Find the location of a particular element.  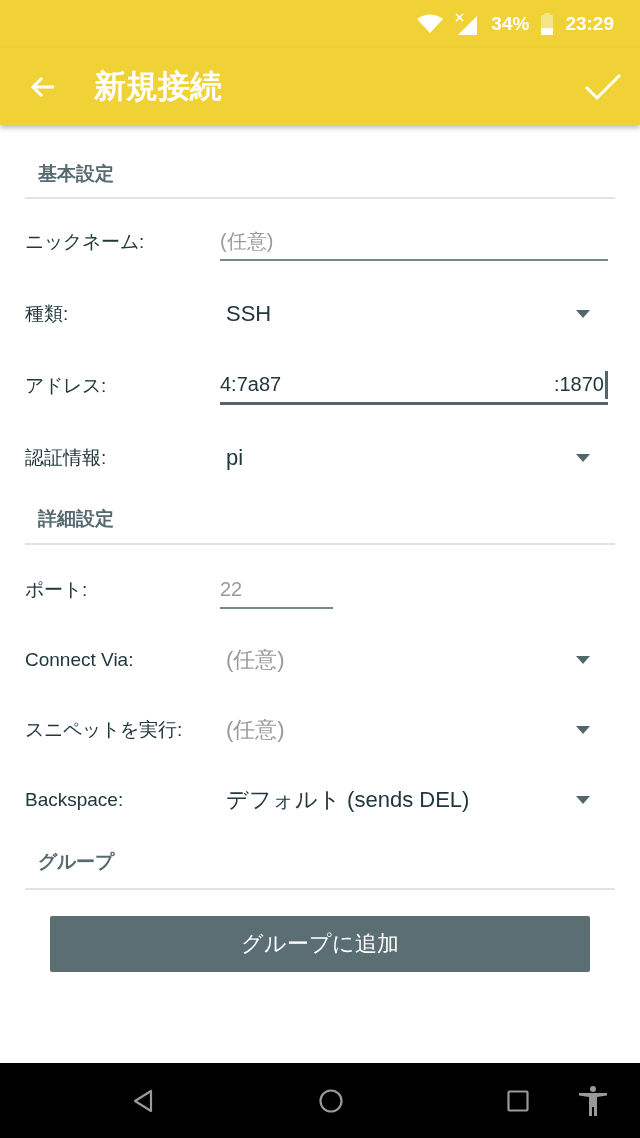

field-label: 認証情報: is located at coordinates (66, 458).